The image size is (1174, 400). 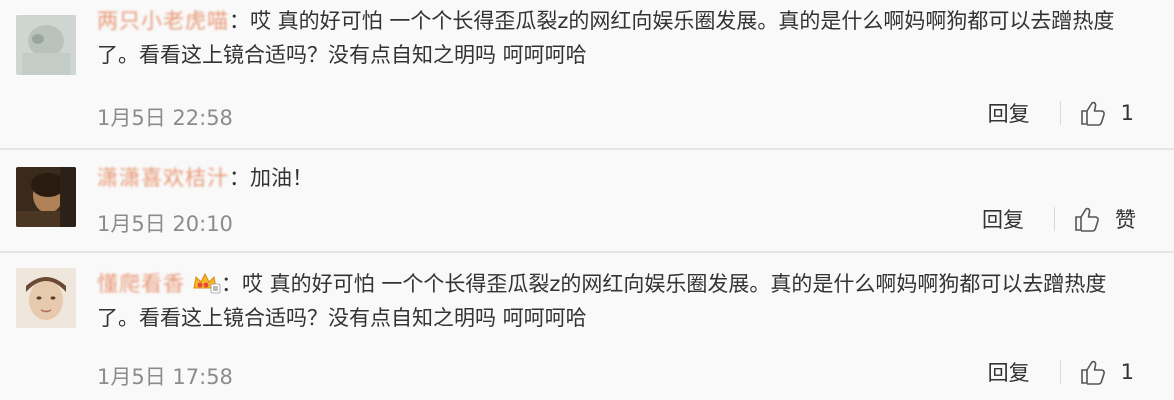 What do you see at coordinates (163, 178) in the screenshot?
I see `username-link: 潇潇喜欢桔汁` at bounding box center [163, 178].